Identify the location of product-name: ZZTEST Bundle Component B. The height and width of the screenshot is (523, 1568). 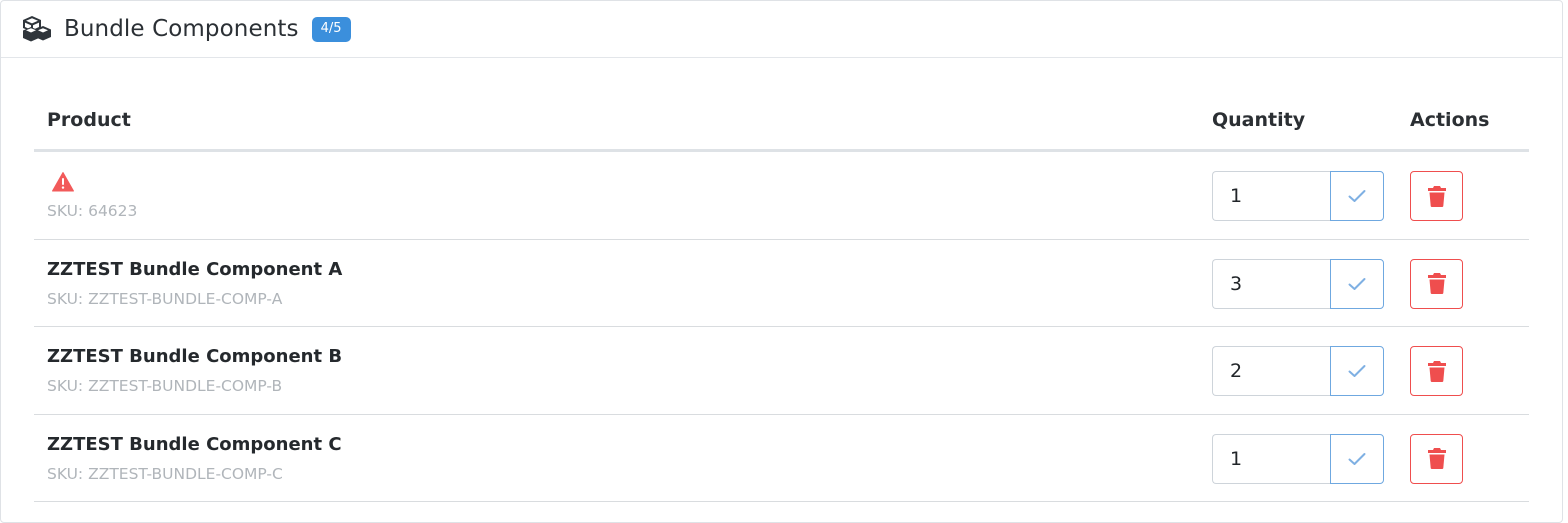
(195, 356).